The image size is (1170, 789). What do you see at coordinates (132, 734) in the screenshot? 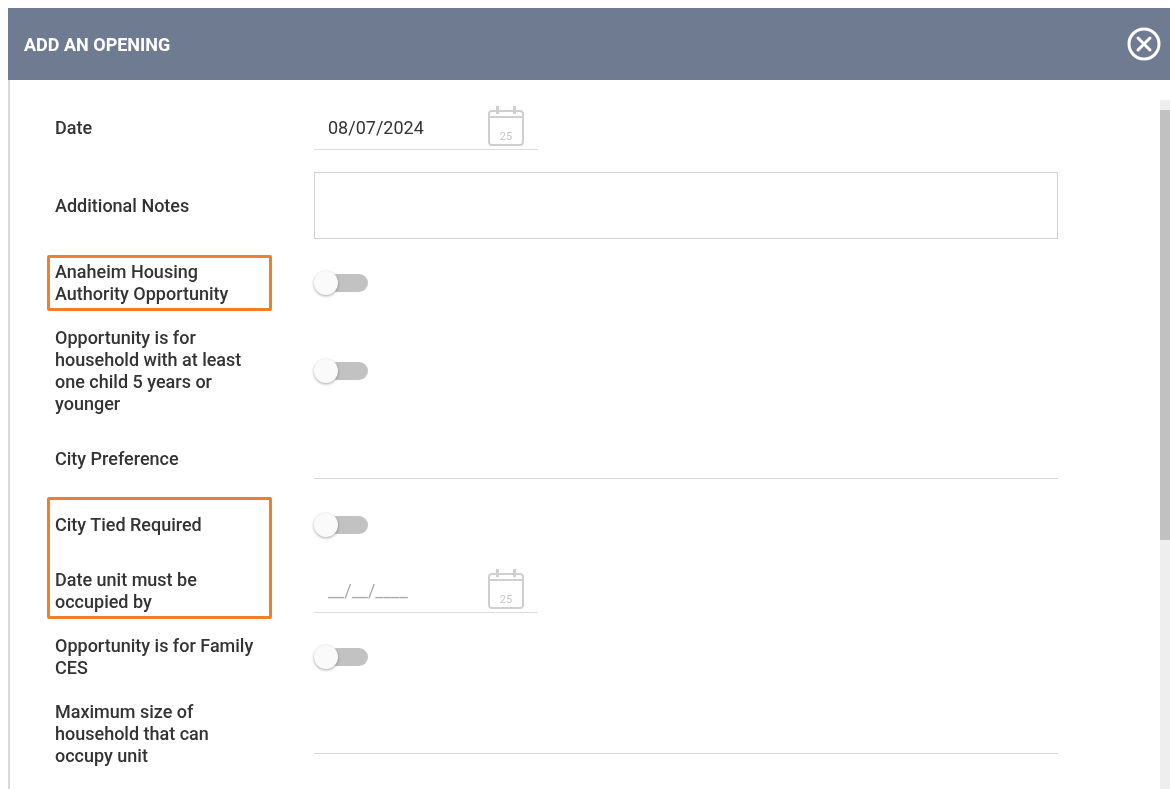
I see `field-label: Maximum size of household that can occupy unit` at bounding box center [132, 734].